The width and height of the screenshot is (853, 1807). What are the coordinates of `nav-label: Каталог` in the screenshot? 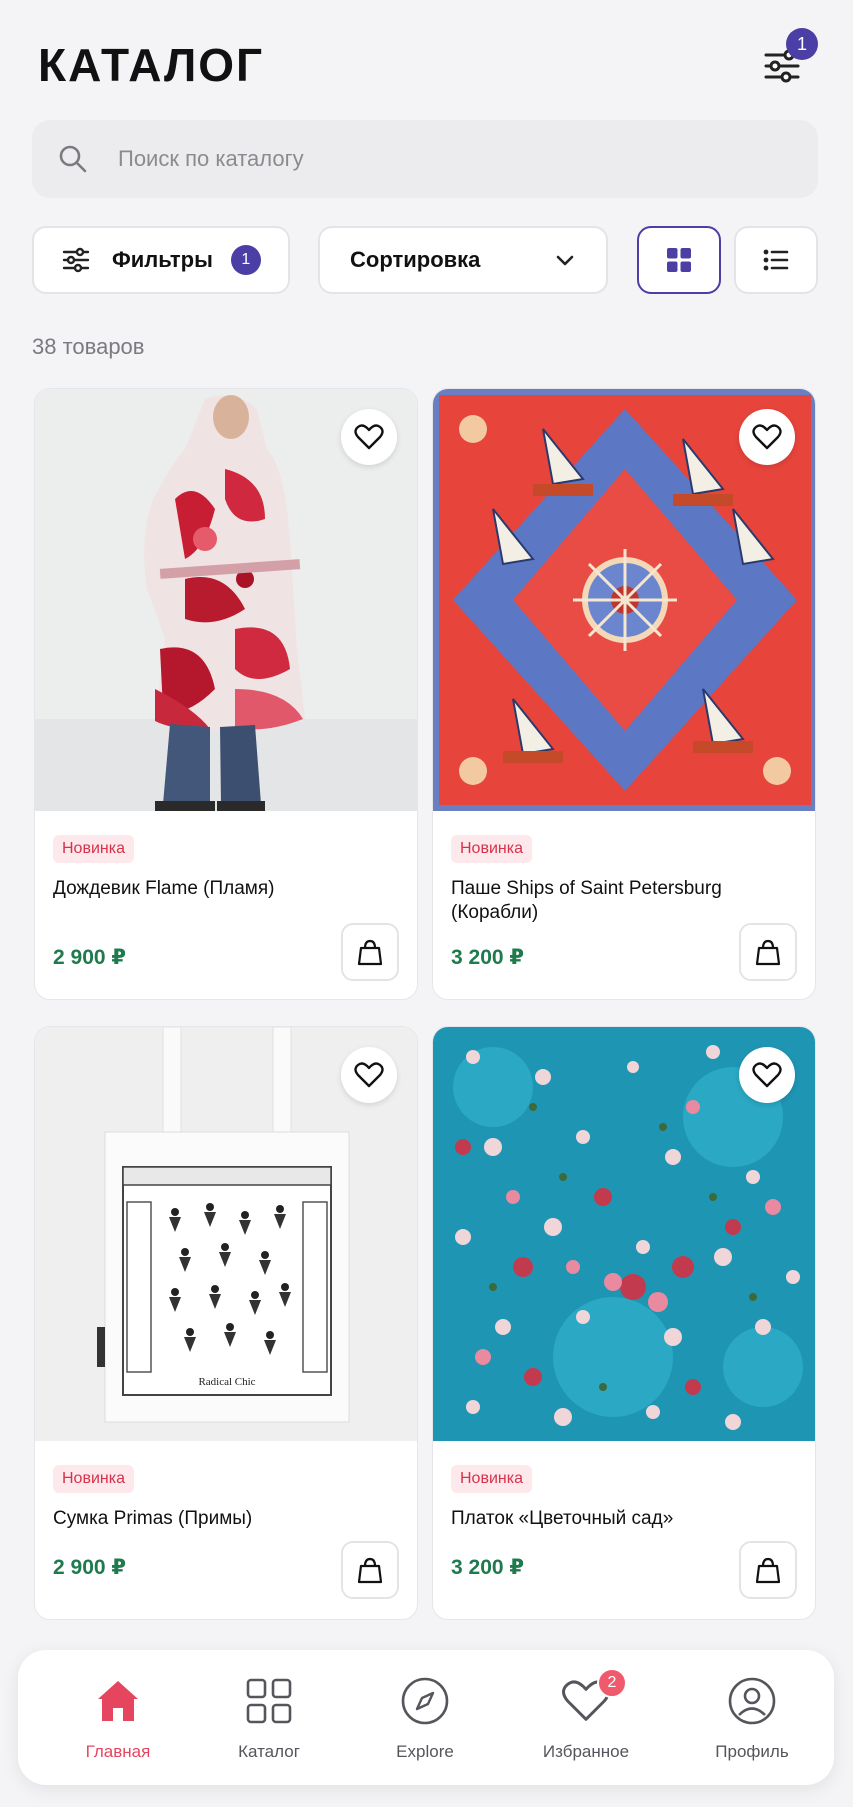 It's located at (269, 1751).